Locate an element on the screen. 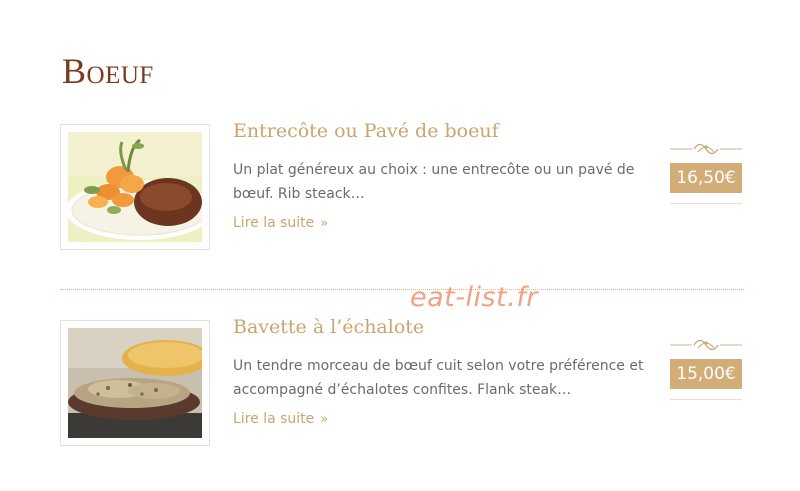  steak-with-carrots-photo is located at coordinates (135, 187).